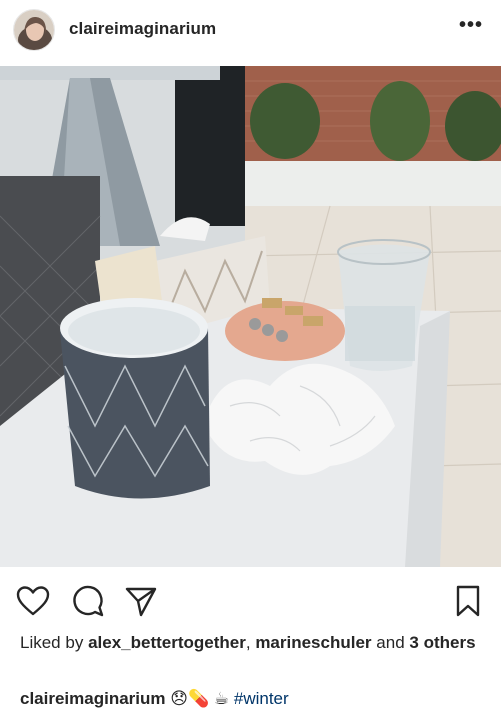 Image resolution: width=501 pixels, height=713 pixels. What do you see at coordinates (179, 698) in the screenshot?
I see `disappointed-face-emoji-icon: 😞` at bounding box center [179, 698].